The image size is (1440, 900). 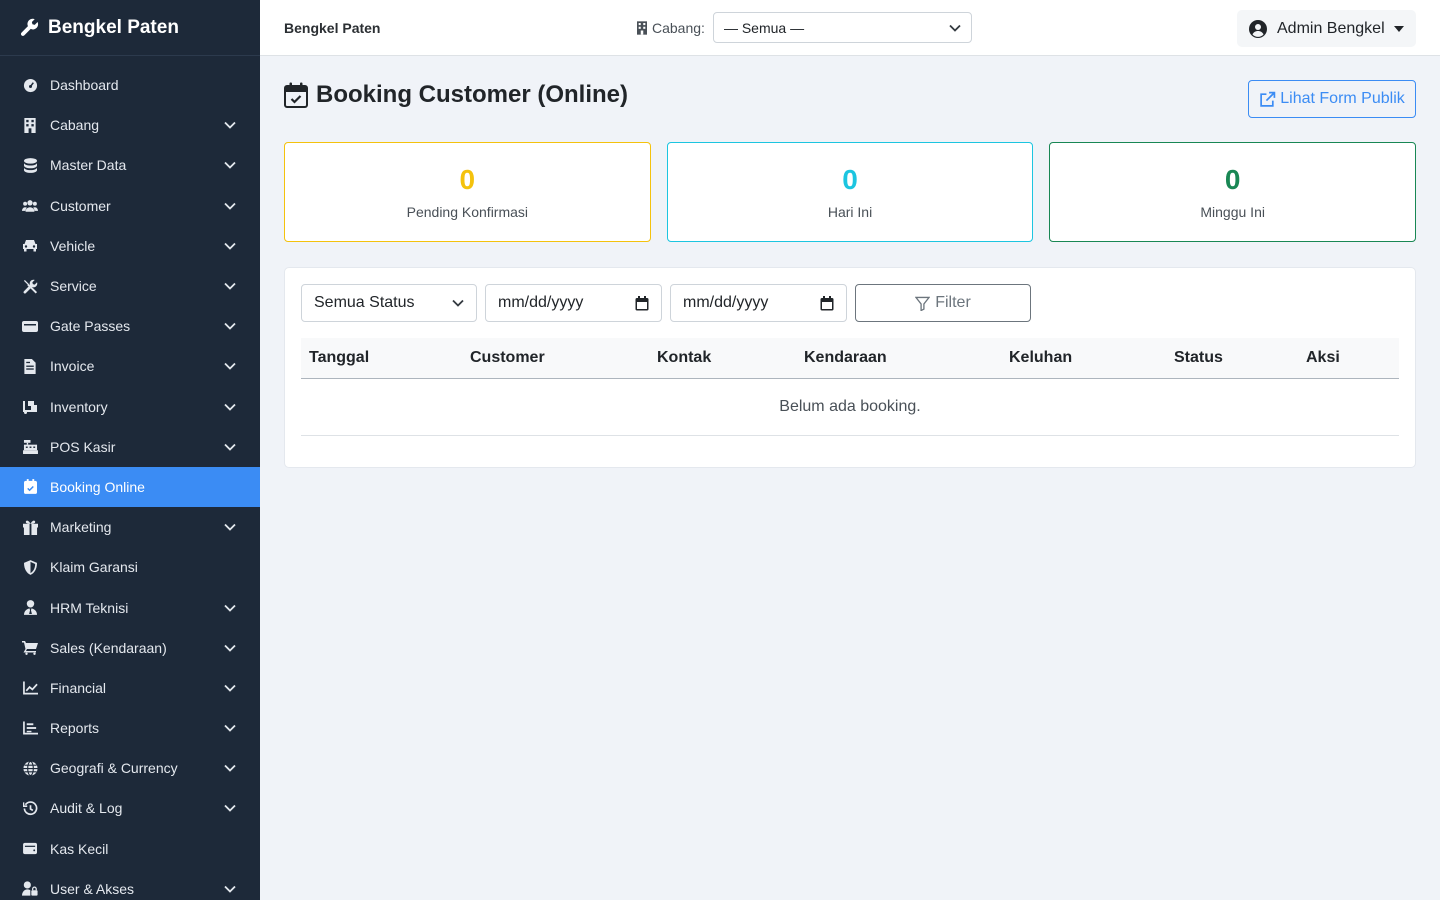 What do you see at coordinates (1326, 28) in the screenshot?
I see `user-menu-button: Admin Bengkel` at bounding box center [1326, 28].